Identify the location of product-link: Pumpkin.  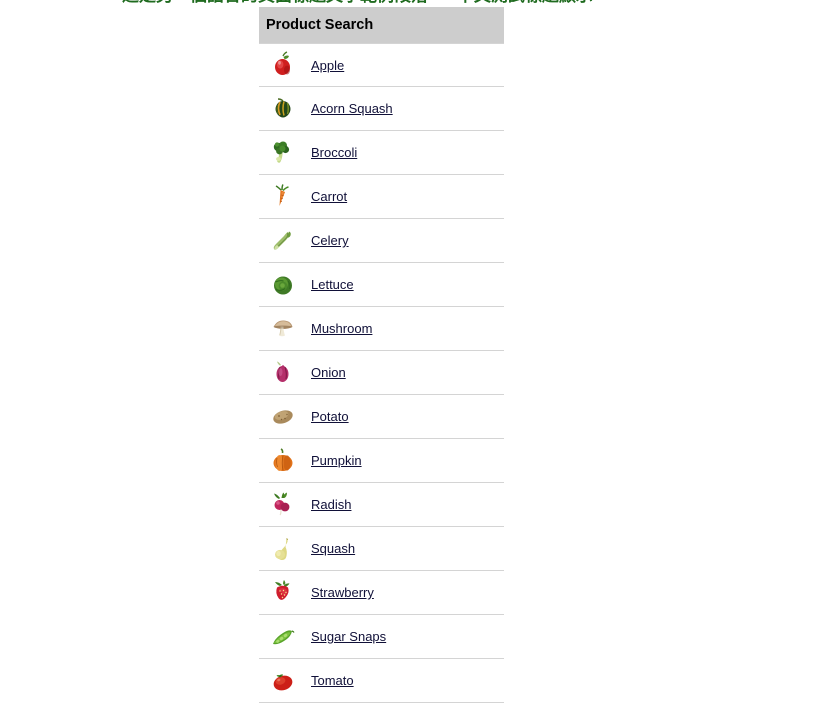
(336, 460).